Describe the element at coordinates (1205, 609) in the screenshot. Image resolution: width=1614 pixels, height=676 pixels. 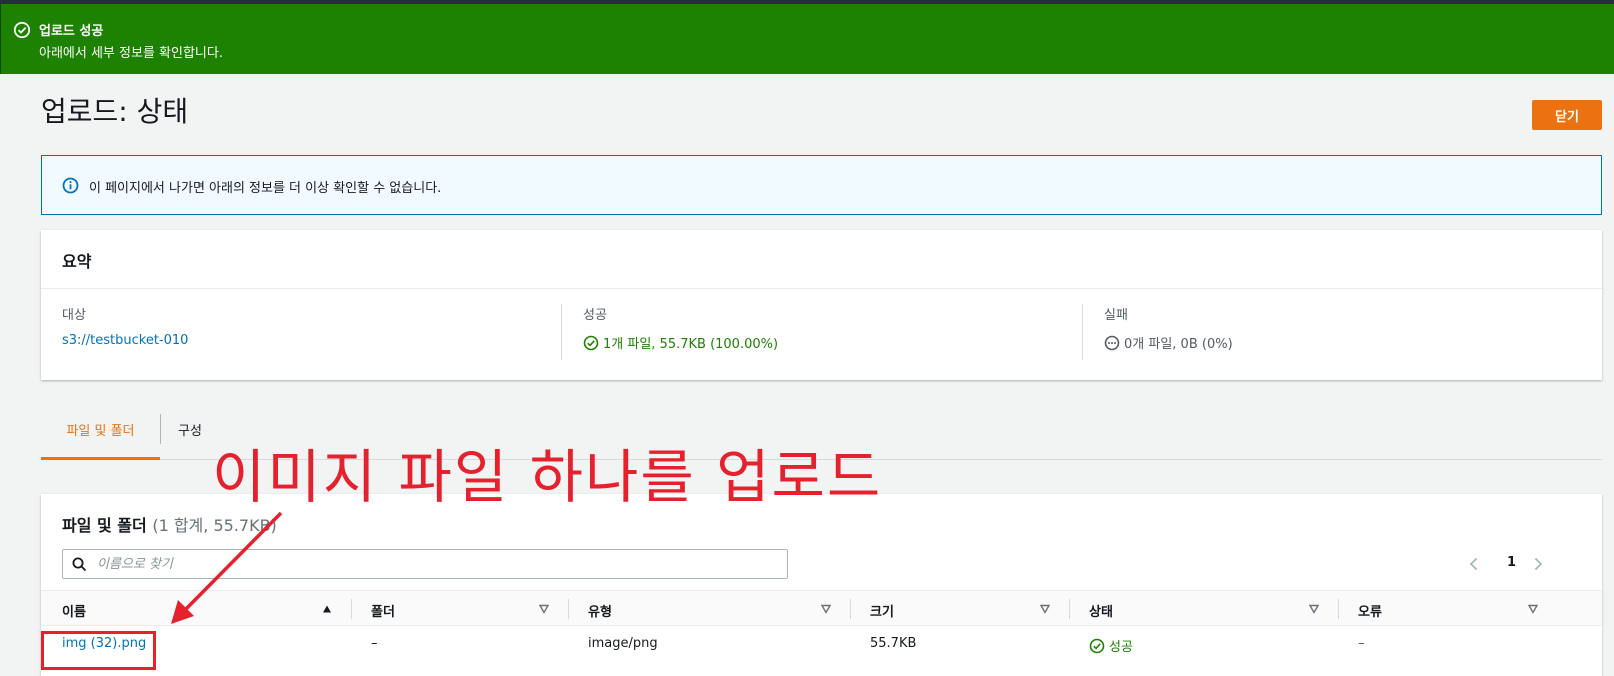
I see `column-header-status: 상태` at that location.